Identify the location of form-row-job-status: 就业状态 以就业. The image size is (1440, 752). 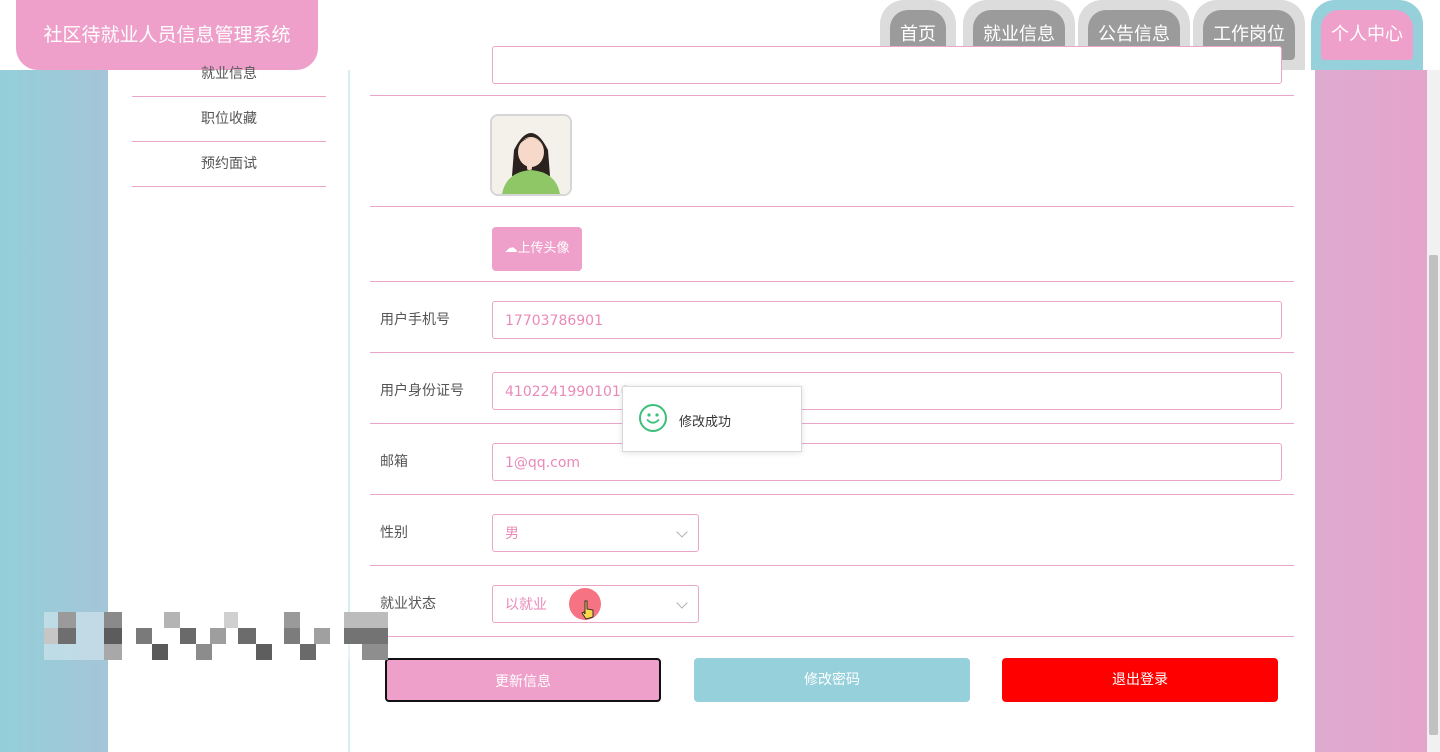
(832, 601).